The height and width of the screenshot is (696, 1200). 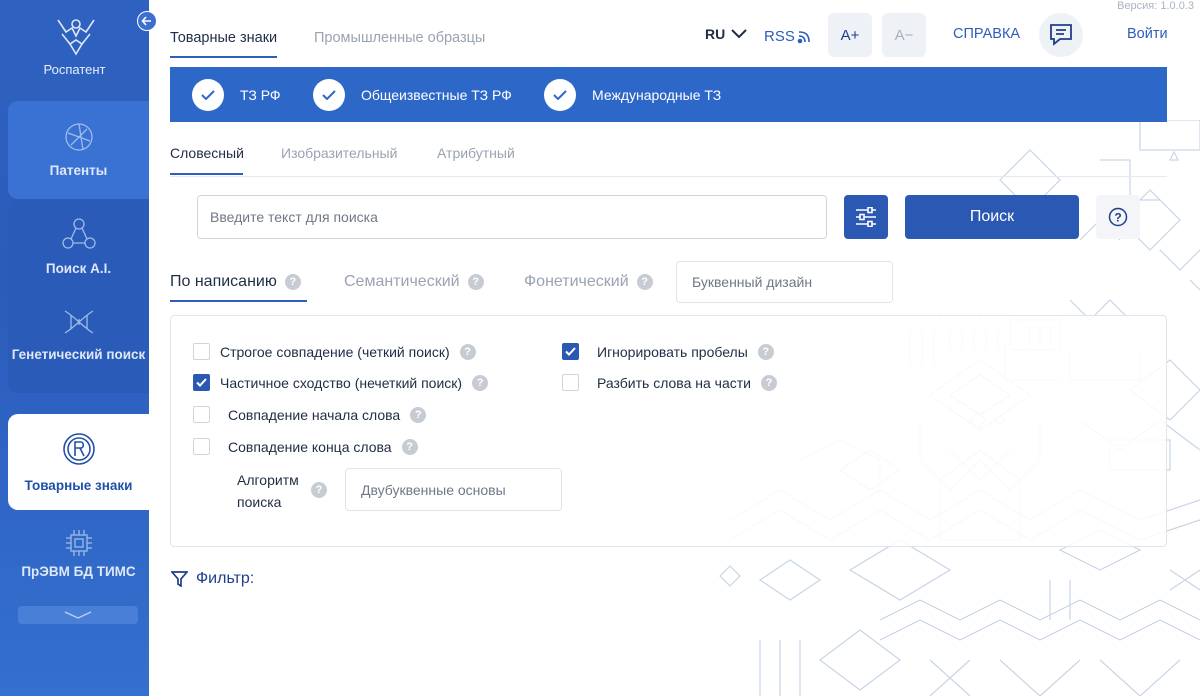 I want to click on question-circle-icon: ?, so click(x=1118, y=217).